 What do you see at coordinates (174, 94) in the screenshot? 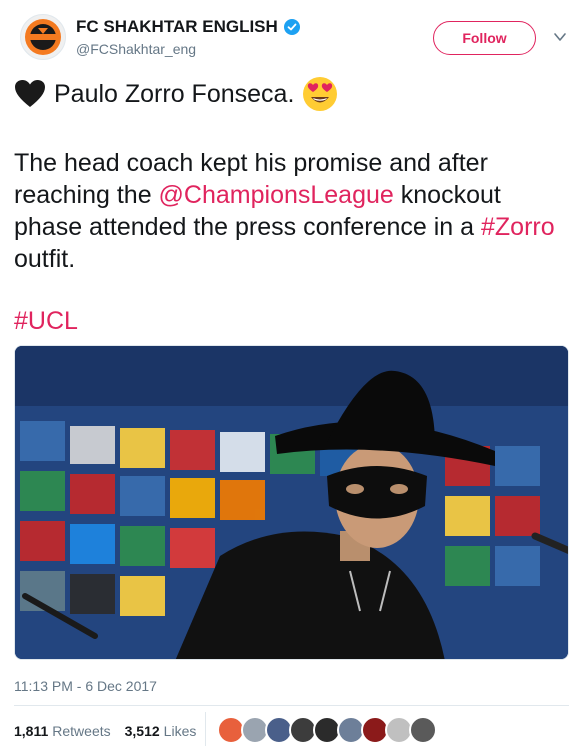
I see `tweet-line1-text: Paulo Zorro Fonseca.` at bounding box center [174, 94].